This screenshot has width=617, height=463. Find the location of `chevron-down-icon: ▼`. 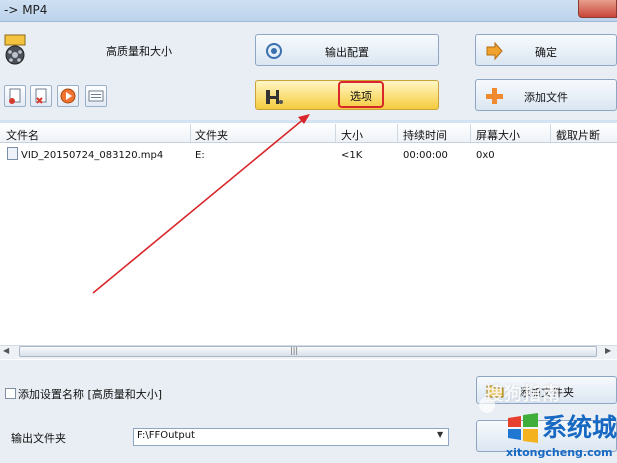

chevron-down-icon: ▼ is located at coordinates (440, 434).